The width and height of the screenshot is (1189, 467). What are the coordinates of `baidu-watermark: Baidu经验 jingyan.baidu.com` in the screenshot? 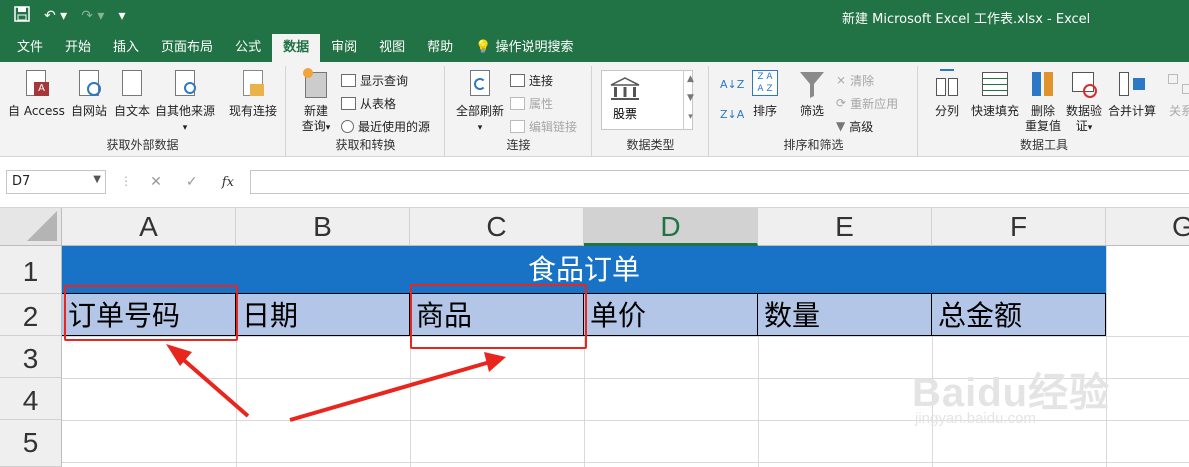 It's located at (1011, 393).